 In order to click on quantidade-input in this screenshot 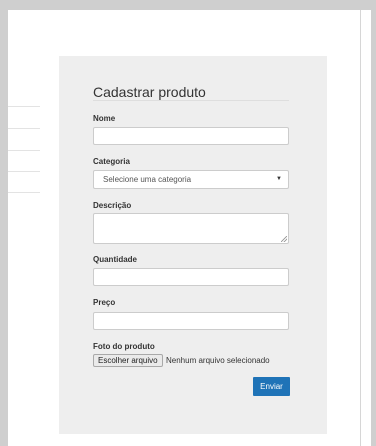, I will do `click(191, 277)`.